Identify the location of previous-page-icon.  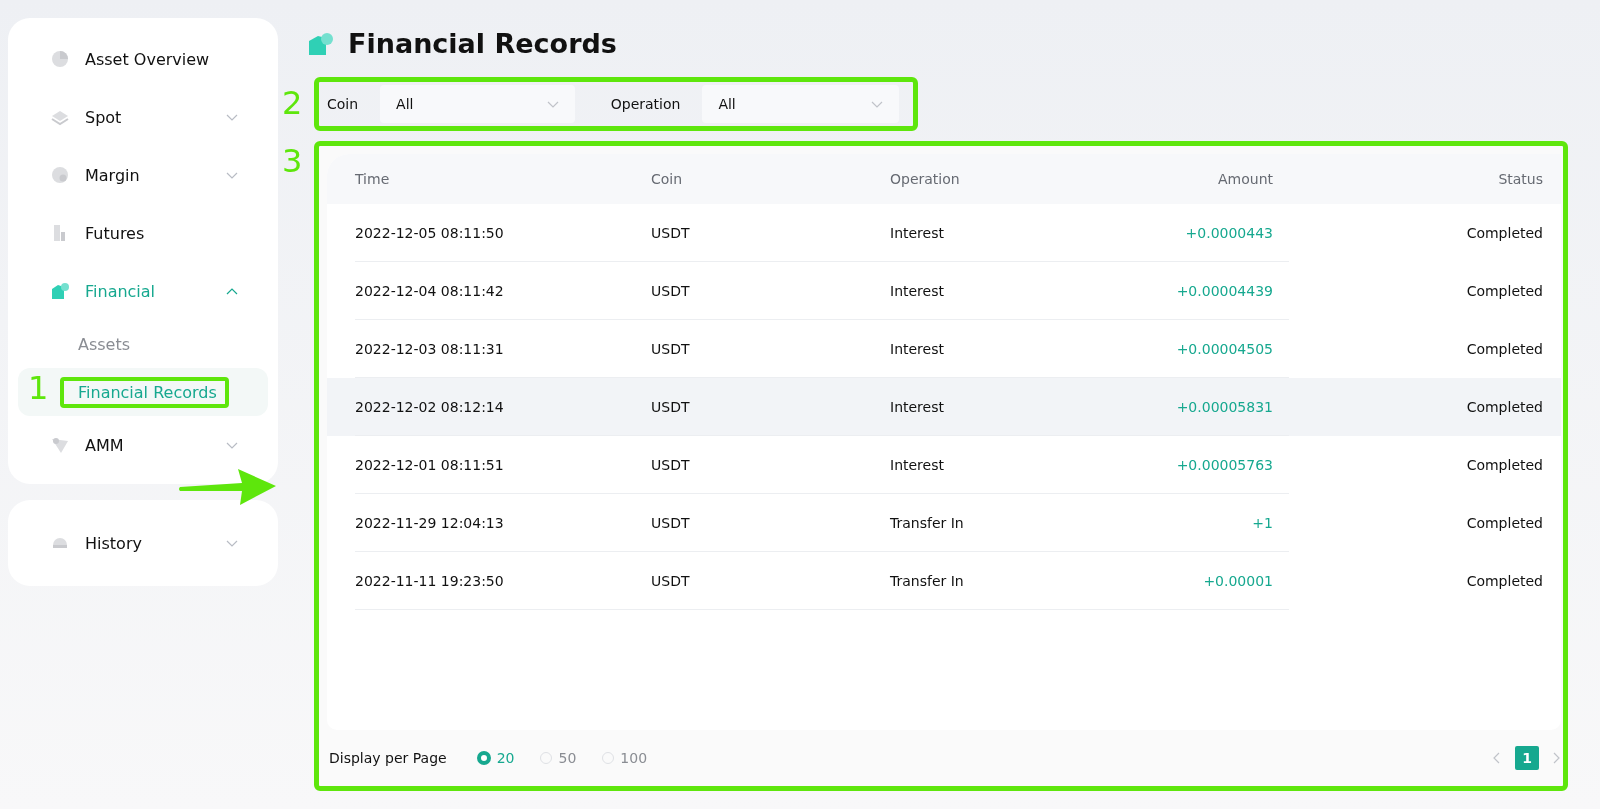
(1497, 758).